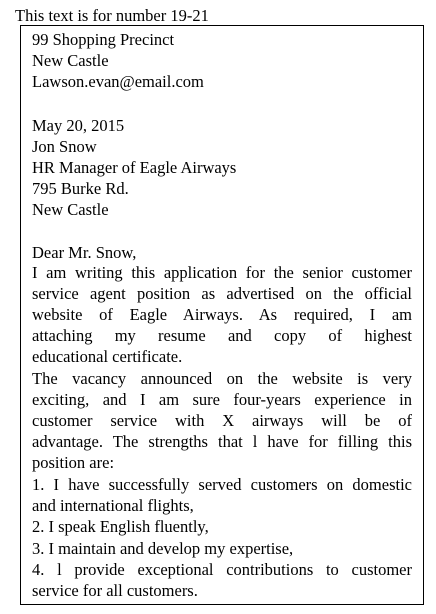 The height and width of the screenshot is (614, 436). I want to click on list-item: 3. I maintain and develop my expertise,, so click(163, 548).